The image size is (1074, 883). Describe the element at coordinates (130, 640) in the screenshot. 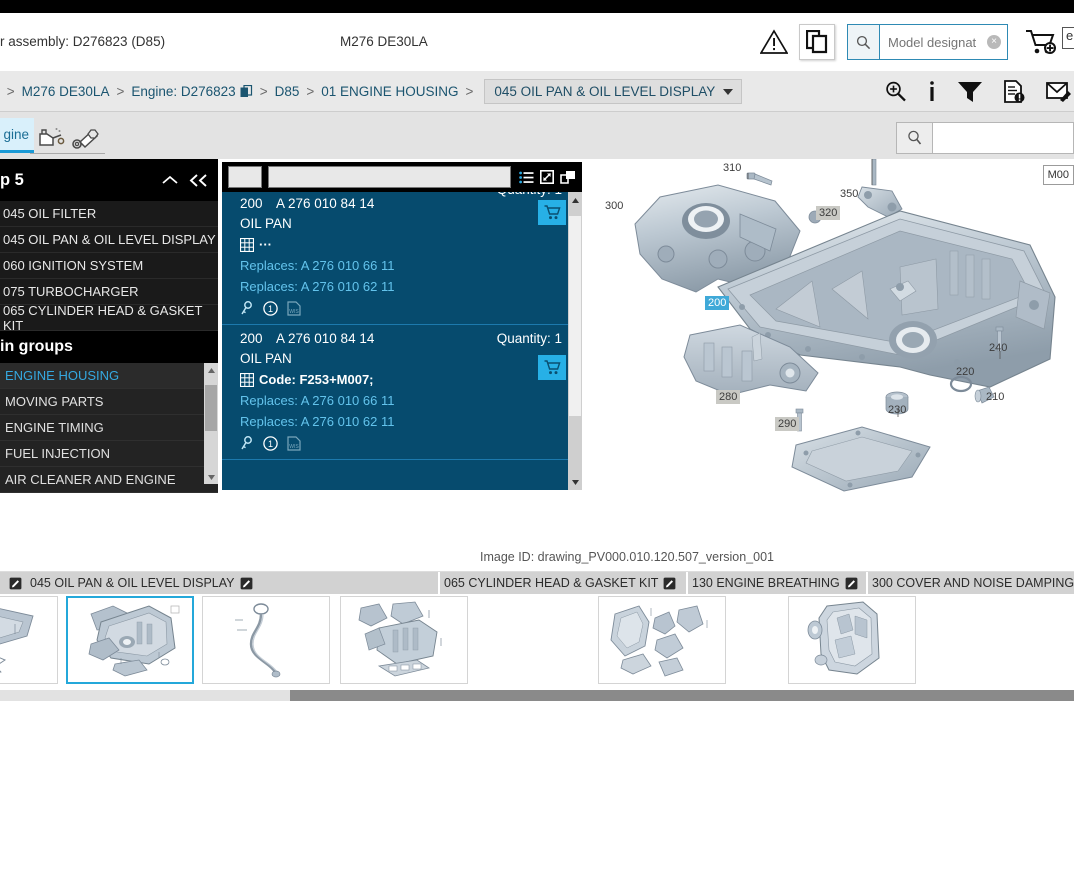

I see `thumb-oil-pan-selected` at that location.